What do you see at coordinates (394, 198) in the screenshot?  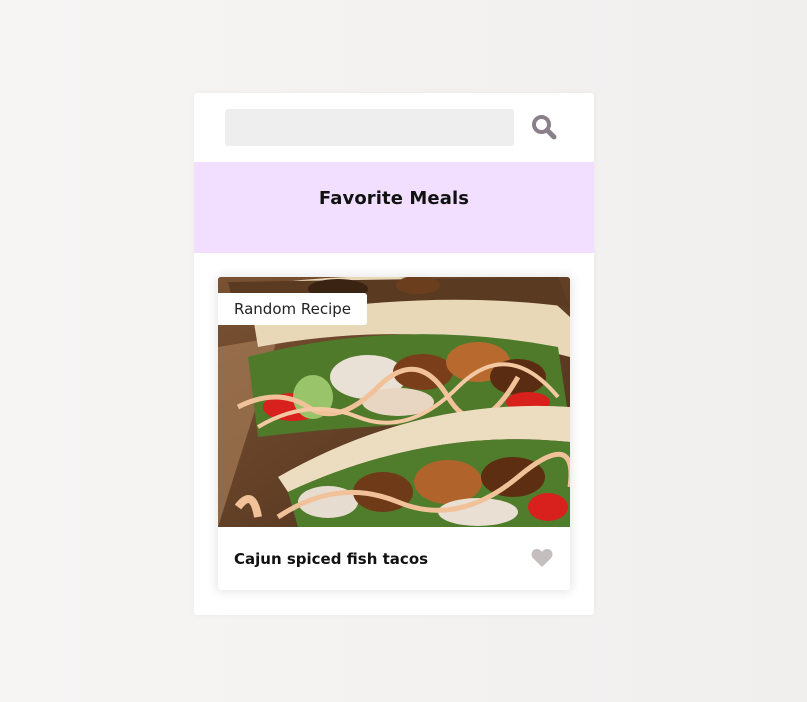 I see `favorites-title: Favorite Meals` at bounding box center [394, 198].